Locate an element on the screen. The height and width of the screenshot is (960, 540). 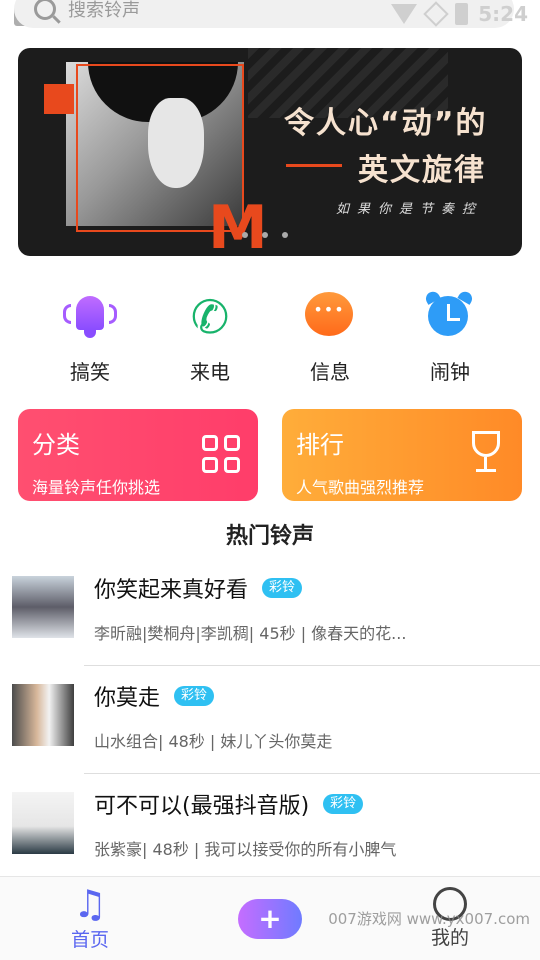
song-meta: 山水组合| 48秒 | 妹儿丫头你莫走 is located at coordinates (213, 741).